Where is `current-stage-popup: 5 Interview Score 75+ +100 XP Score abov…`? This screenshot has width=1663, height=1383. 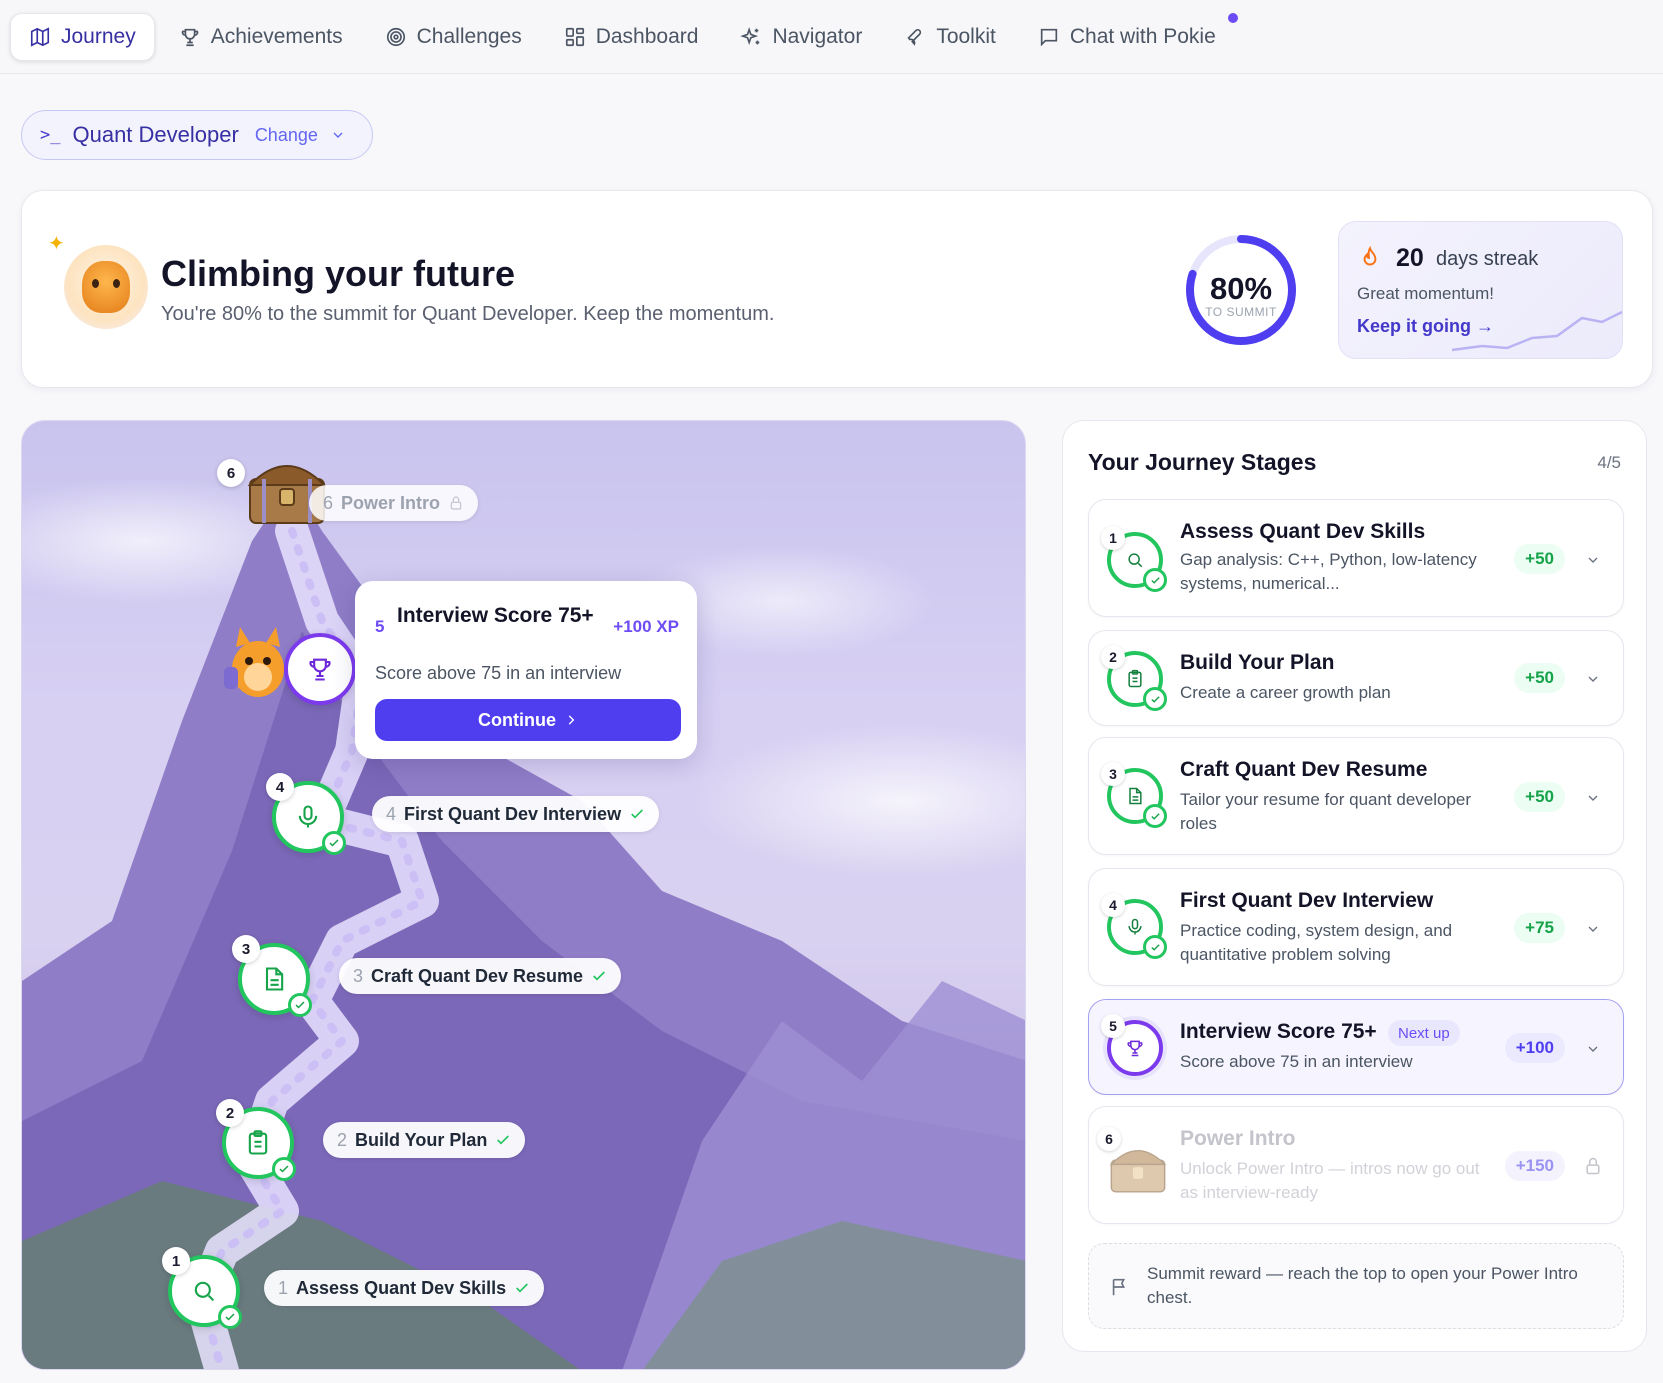
current-stage-popup: 5 Interview Score 75+ +100 XP Score abov… is located at coordinates (526, 670).